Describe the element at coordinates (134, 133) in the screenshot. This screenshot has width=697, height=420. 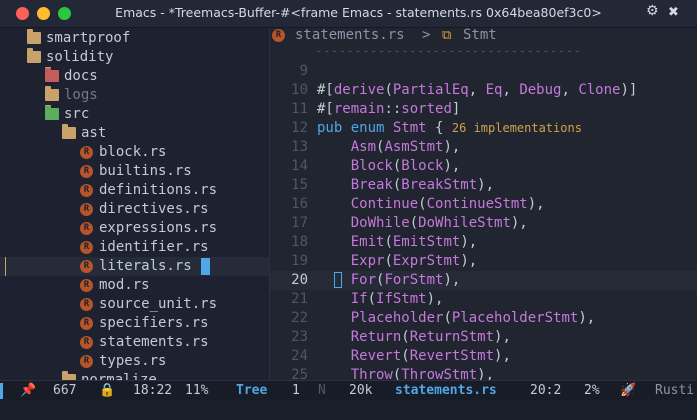
I see `treemacs-item: ast` at that location.